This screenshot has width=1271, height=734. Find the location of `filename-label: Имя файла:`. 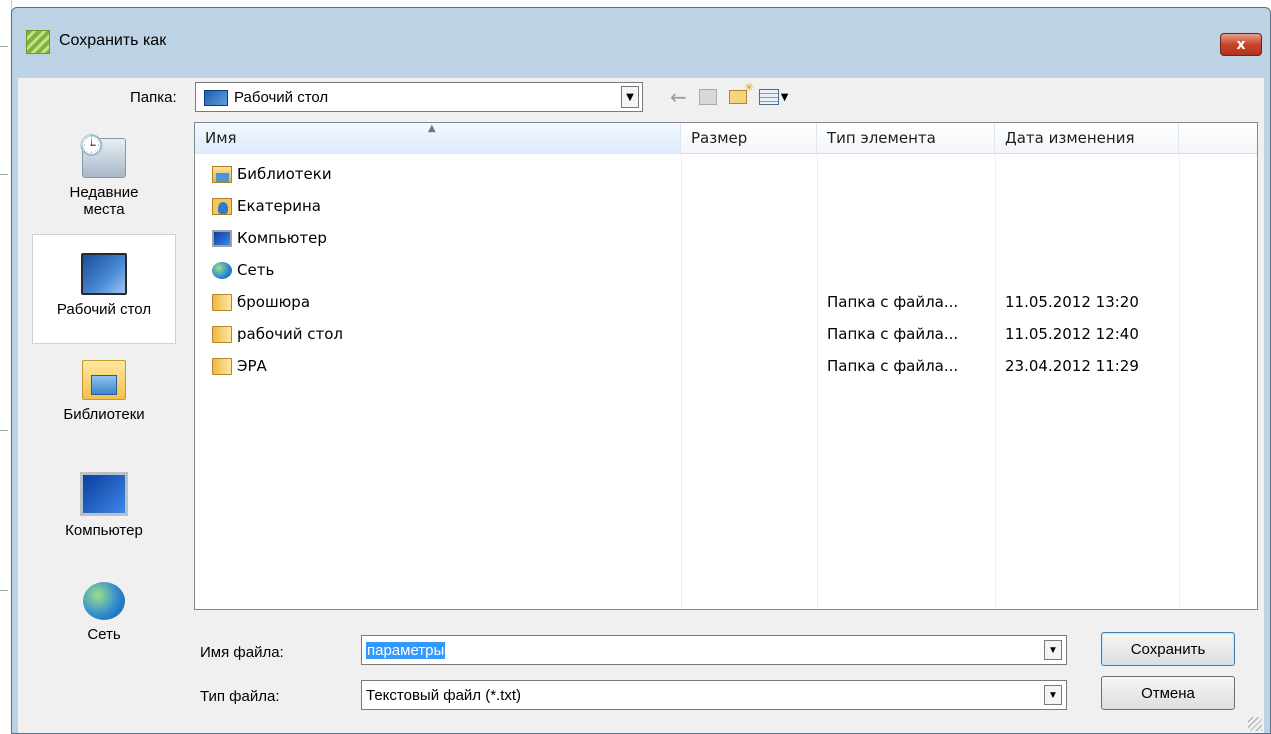

filename-label: Имя файла: is located at coordinates (242, 652).